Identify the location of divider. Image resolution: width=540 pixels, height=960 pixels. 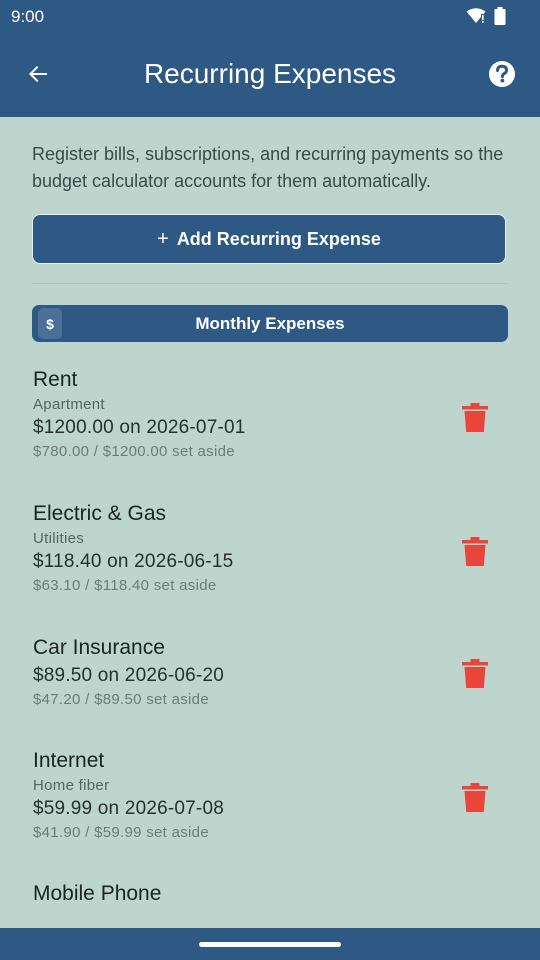
(270, 283).